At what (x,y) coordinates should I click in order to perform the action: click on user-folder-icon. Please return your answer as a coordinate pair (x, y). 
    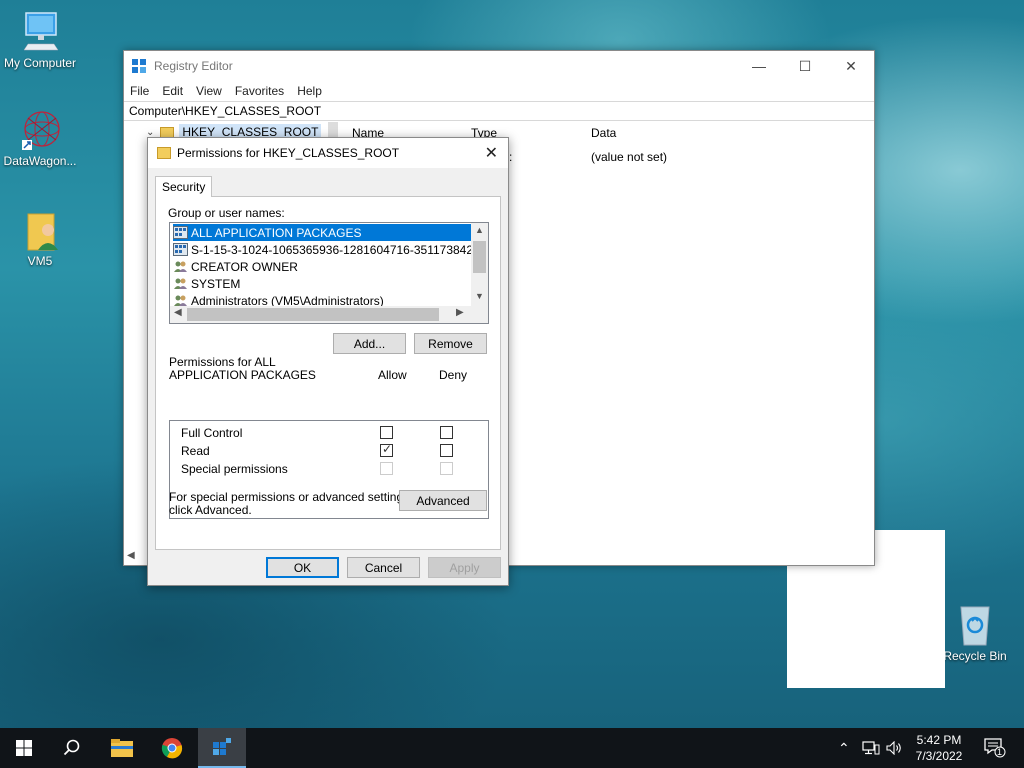
    Looking at the image, I should click on (40, 230).